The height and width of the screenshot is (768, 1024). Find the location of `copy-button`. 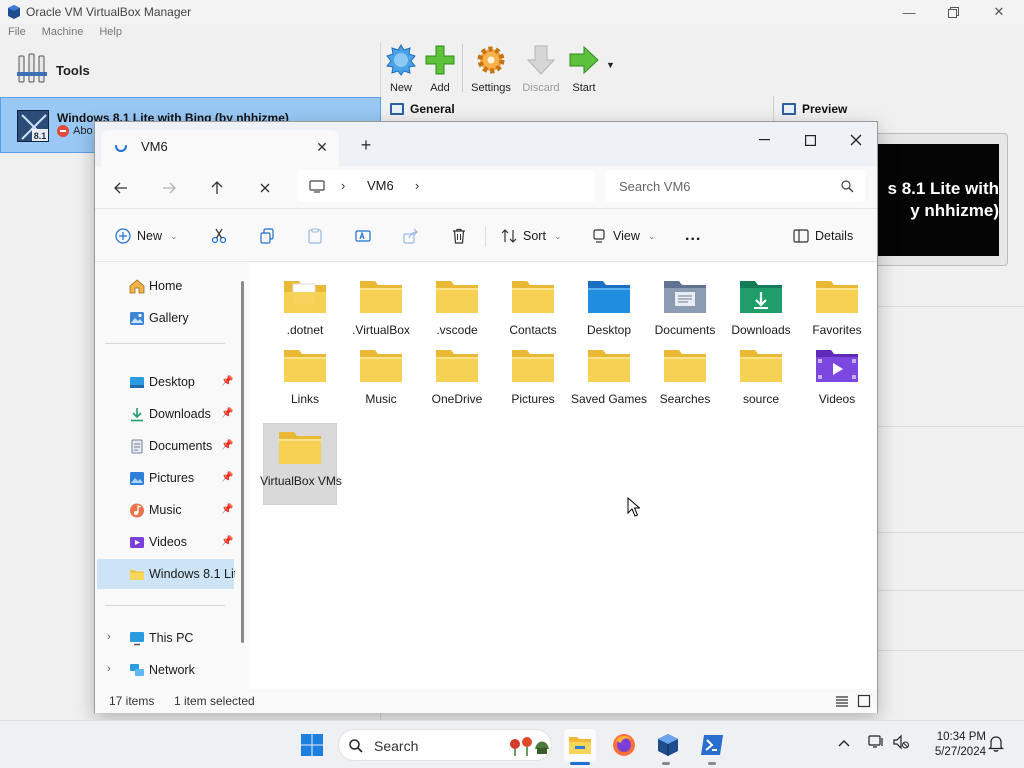

copy-button is located at coordinates (267, 236).